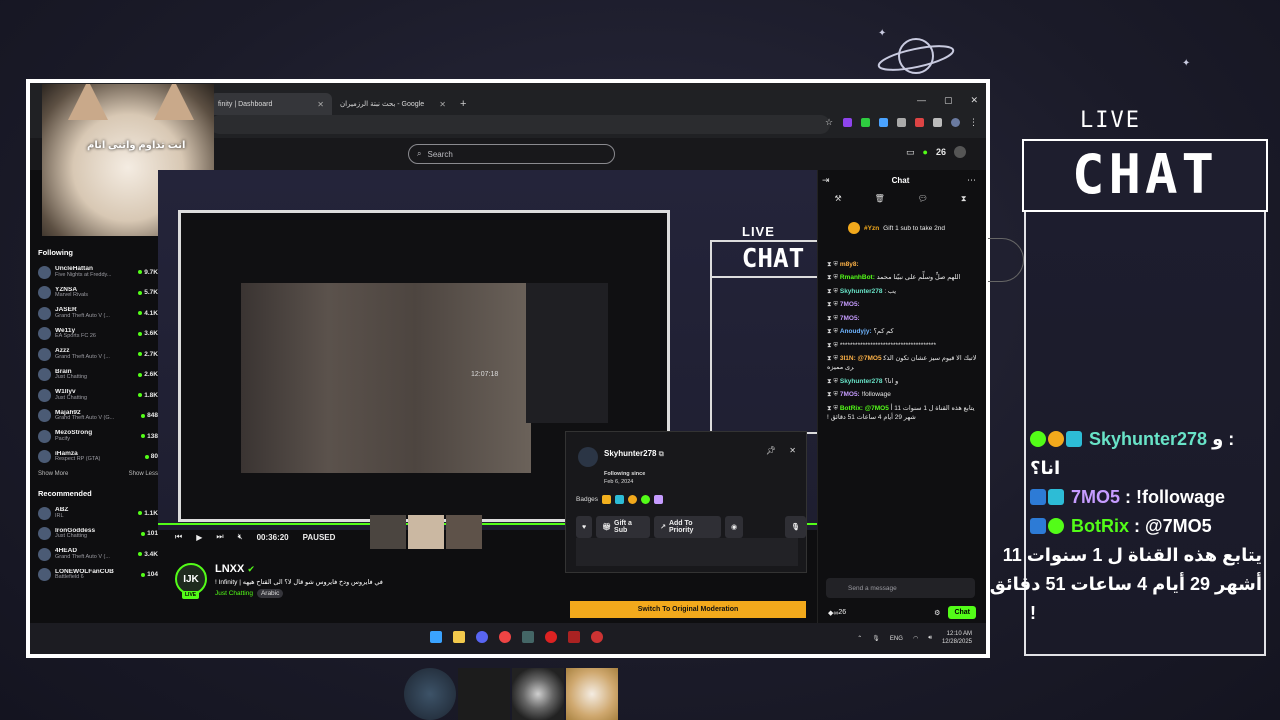  What do you see at coordinates (948, 100) in the screenshot?
I see `maximize-icon: ▢` at bounding box center [948, 100].